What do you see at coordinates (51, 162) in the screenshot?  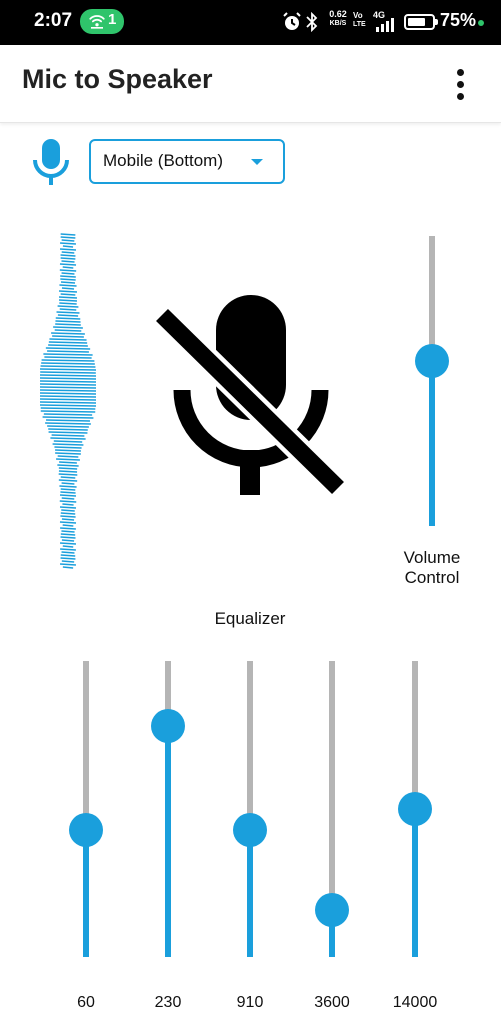 I see `microphone-icon` at bounding box center [51, 162].